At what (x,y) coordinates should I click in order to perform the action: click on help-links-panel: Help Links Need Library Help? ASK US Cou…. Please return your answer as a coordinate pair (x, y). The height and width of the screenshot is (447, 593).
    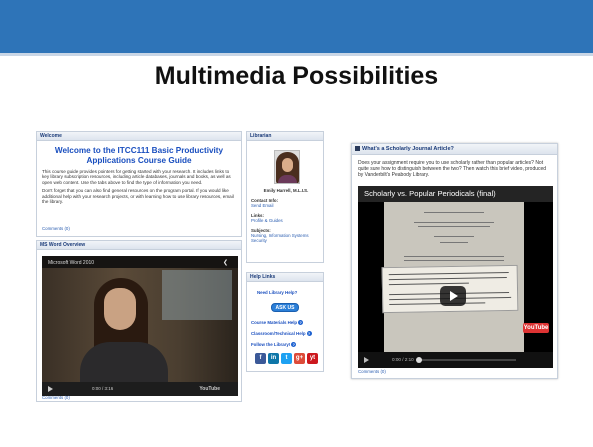
    Looking at the image, I should click on (285, 322).